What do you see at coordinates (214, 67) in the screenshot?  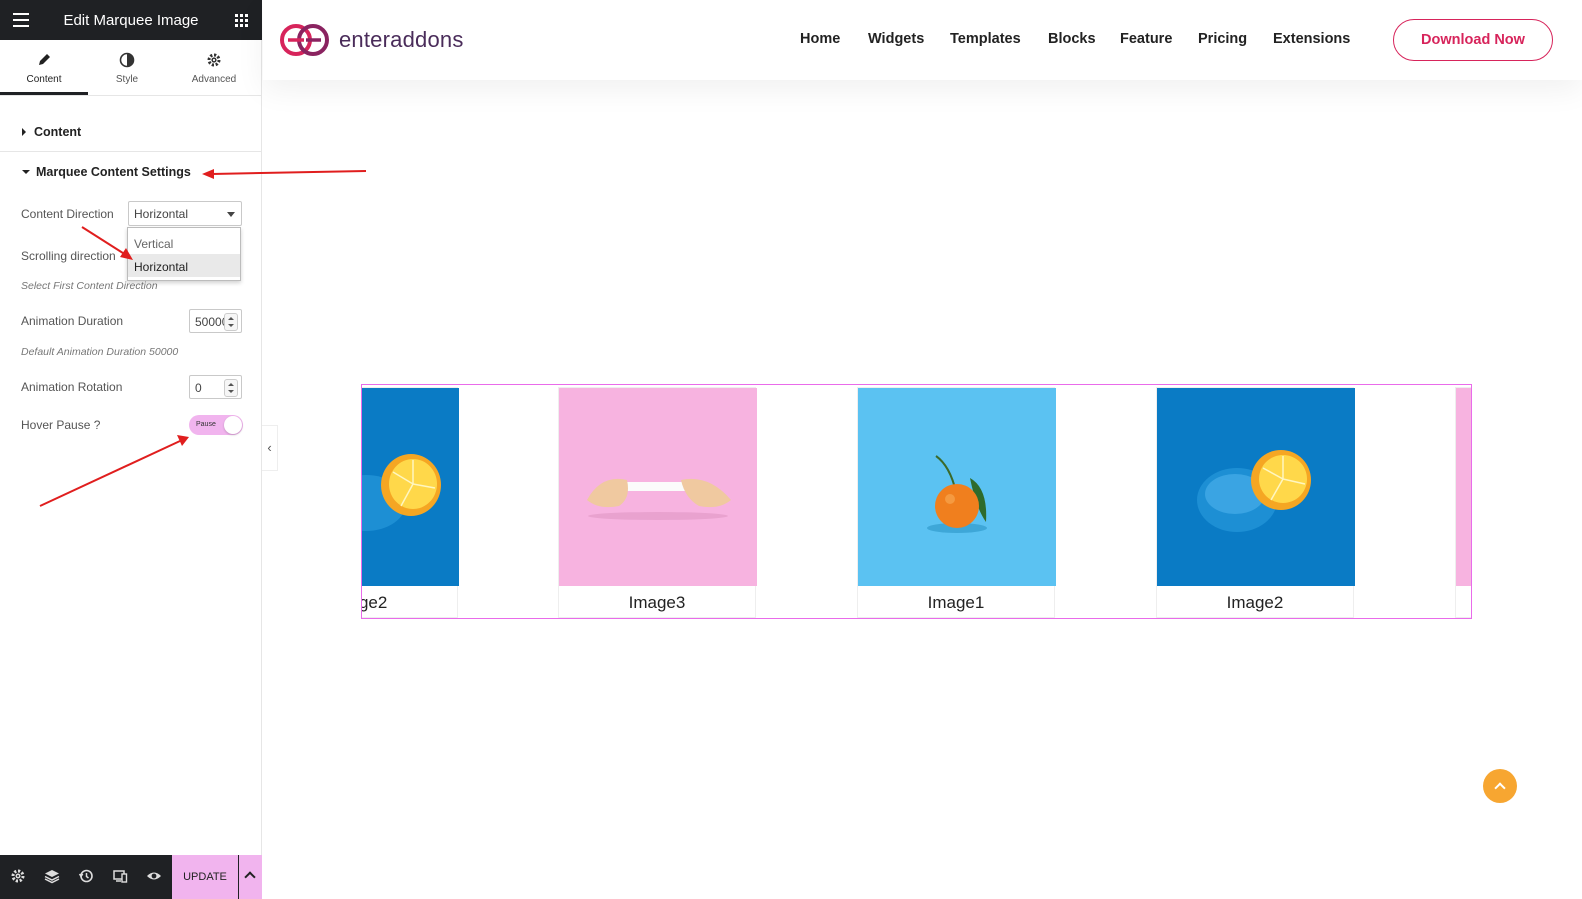 I see `tab-advanced: Advanced` at bounding box center [214, 67].